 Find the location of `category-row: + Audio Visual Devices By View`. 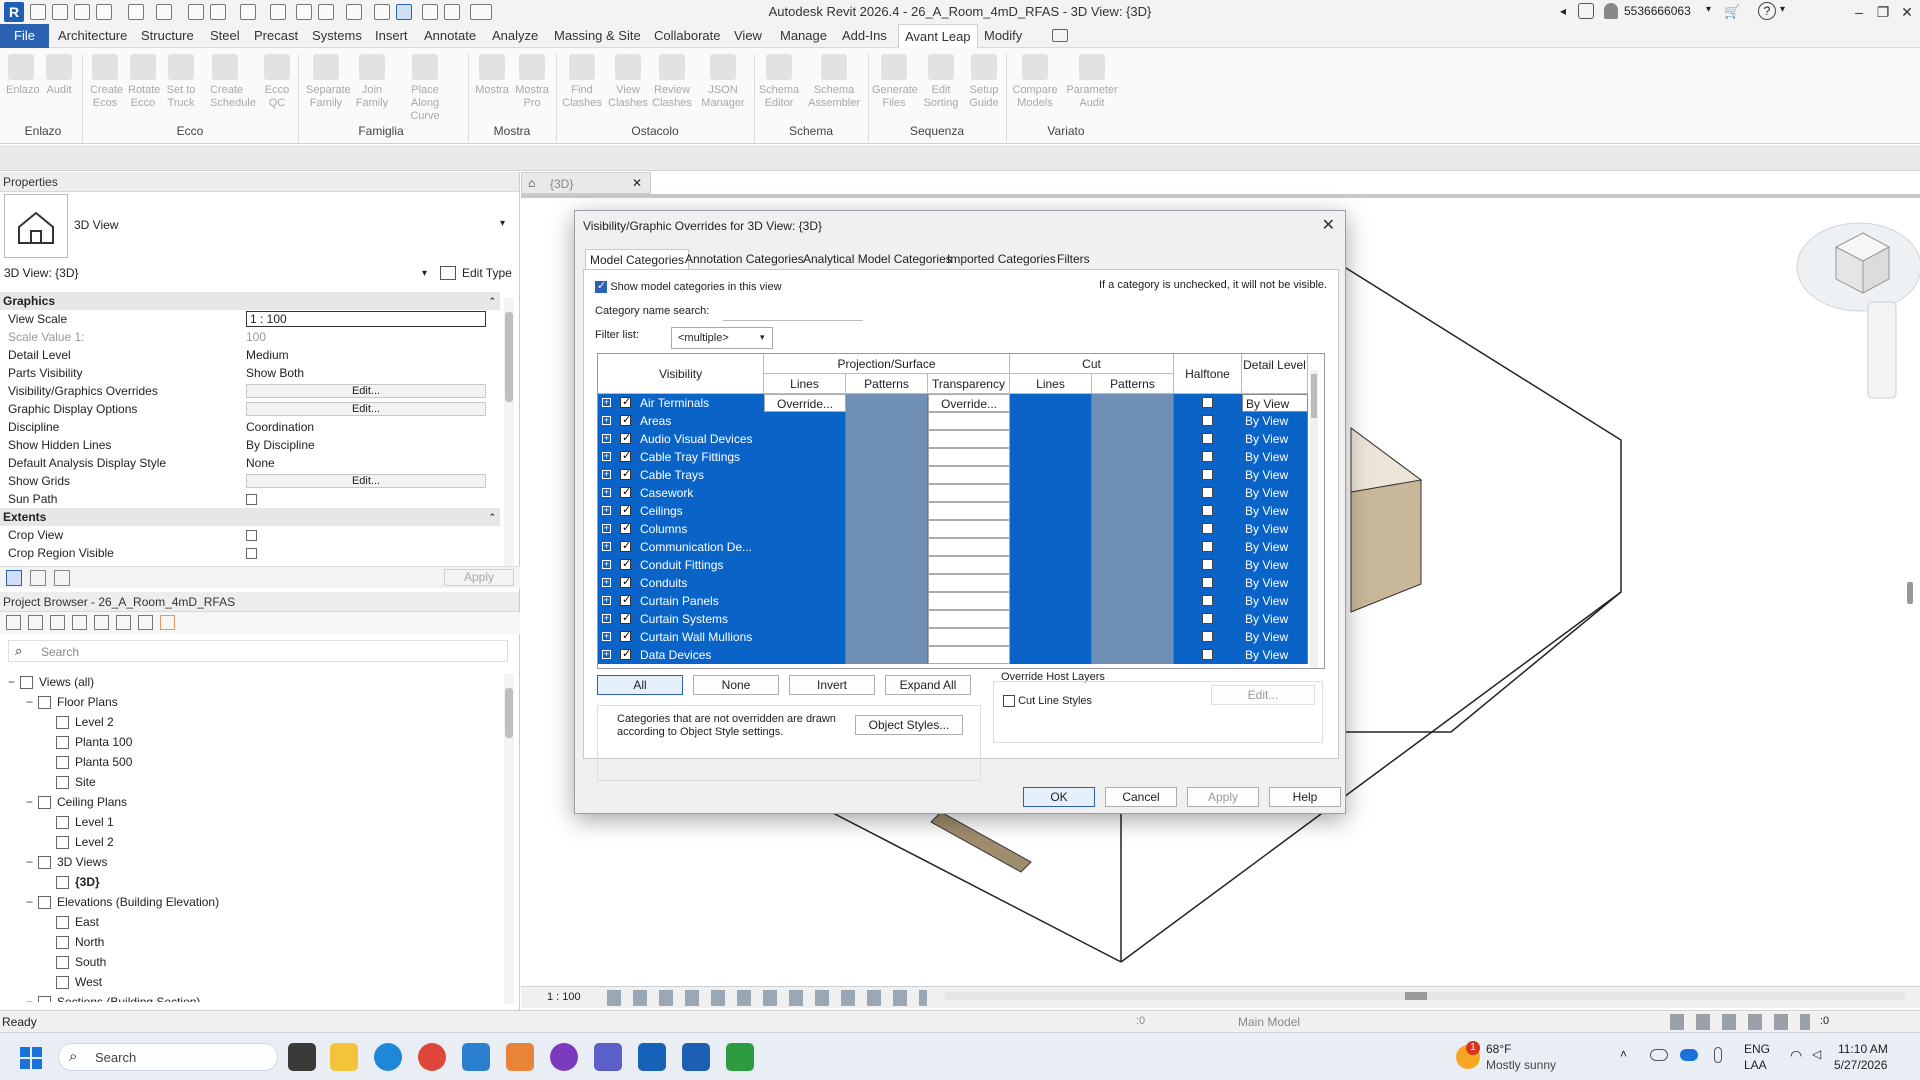

category-row: + Audio Visual Devices By View is located at coordinates (953, 439).